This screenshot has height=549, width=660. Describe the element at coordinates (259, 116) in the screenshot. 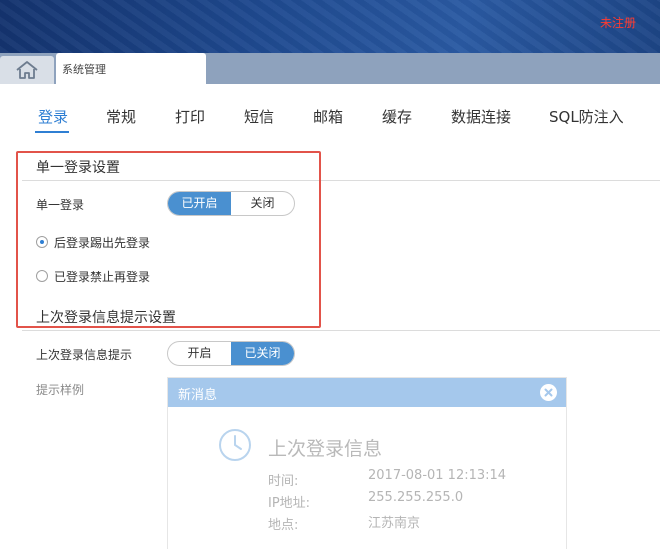

I see `tab-sms: 短信` at that location.